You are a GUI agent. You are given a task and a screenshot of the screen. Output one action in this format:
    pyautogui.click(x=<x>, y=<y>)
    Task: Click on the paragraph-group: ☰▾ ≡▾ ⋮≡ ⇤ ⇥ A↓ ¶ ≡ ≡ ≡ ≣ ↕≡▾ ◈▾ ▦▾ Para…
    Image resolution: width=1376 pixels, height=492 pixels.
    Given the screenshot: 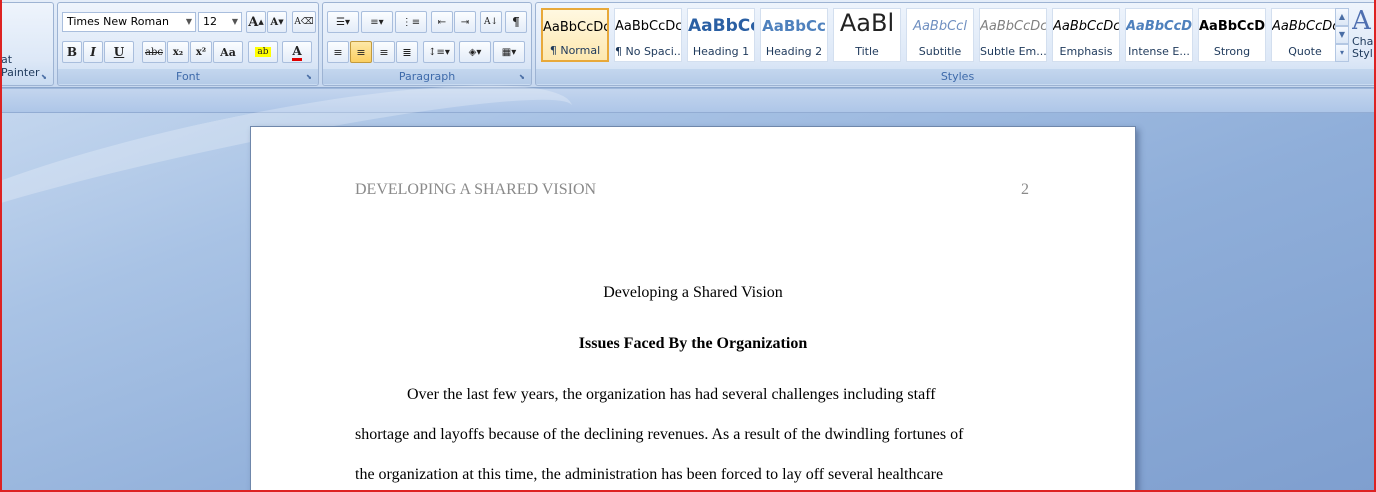 What is the action you would take?
    pyautogui.click(x=427, y=44)
    